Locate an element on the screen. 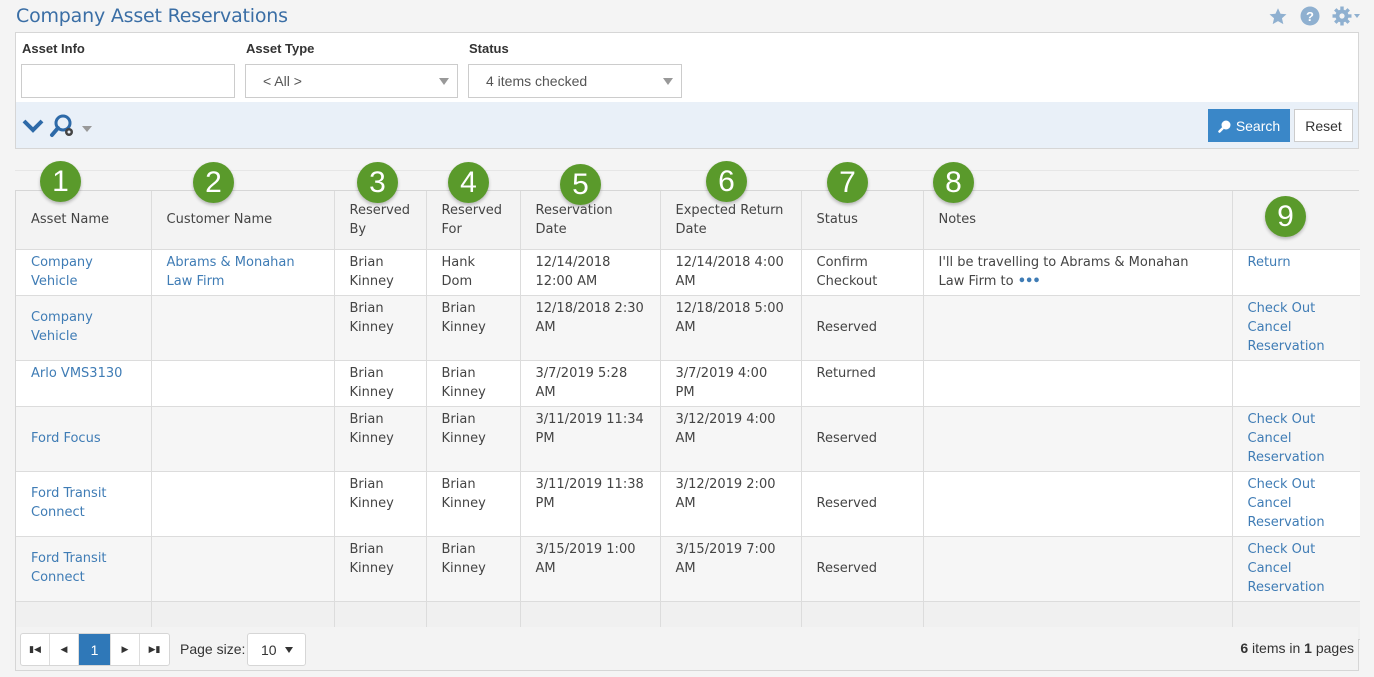  reservation-date-cell: 3/15/2019 1:00 AM is located at coordinates (590, 569).